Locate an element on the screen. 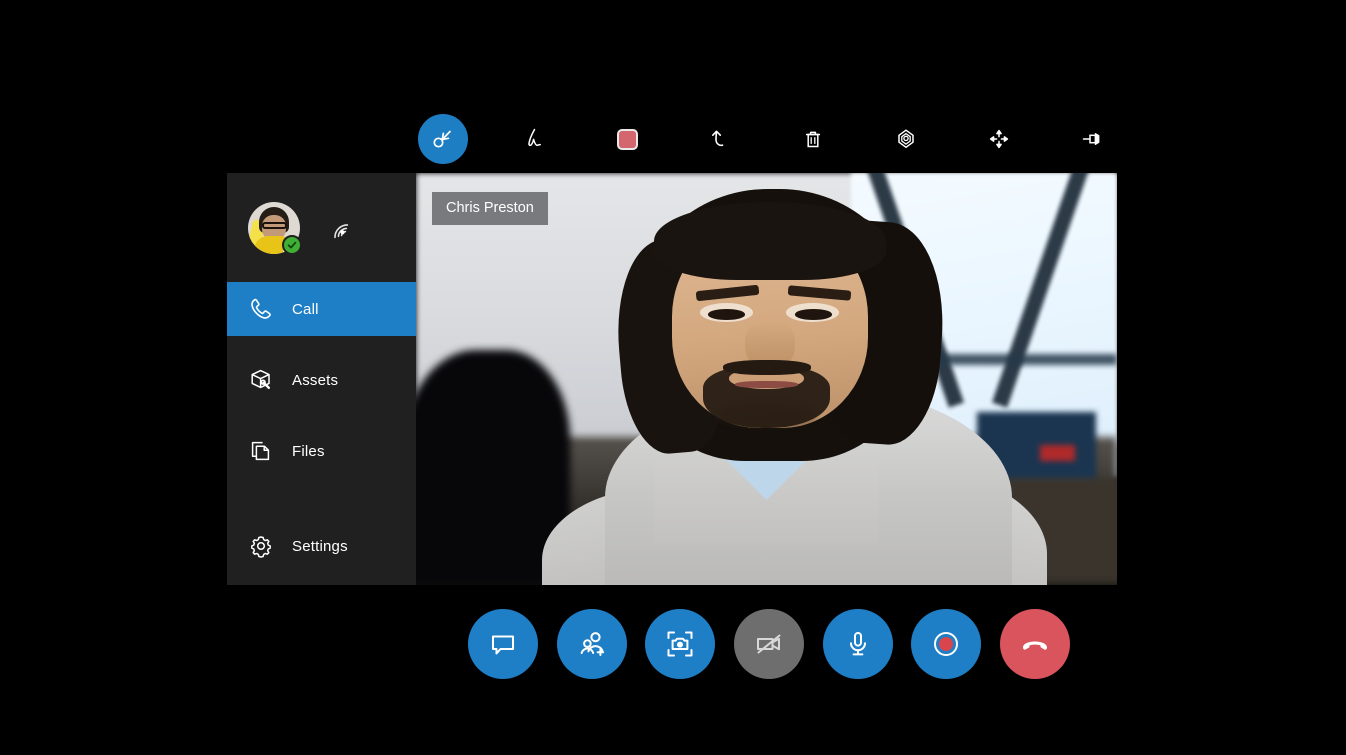  call-controls-bar is located at coordinates (769, 644).